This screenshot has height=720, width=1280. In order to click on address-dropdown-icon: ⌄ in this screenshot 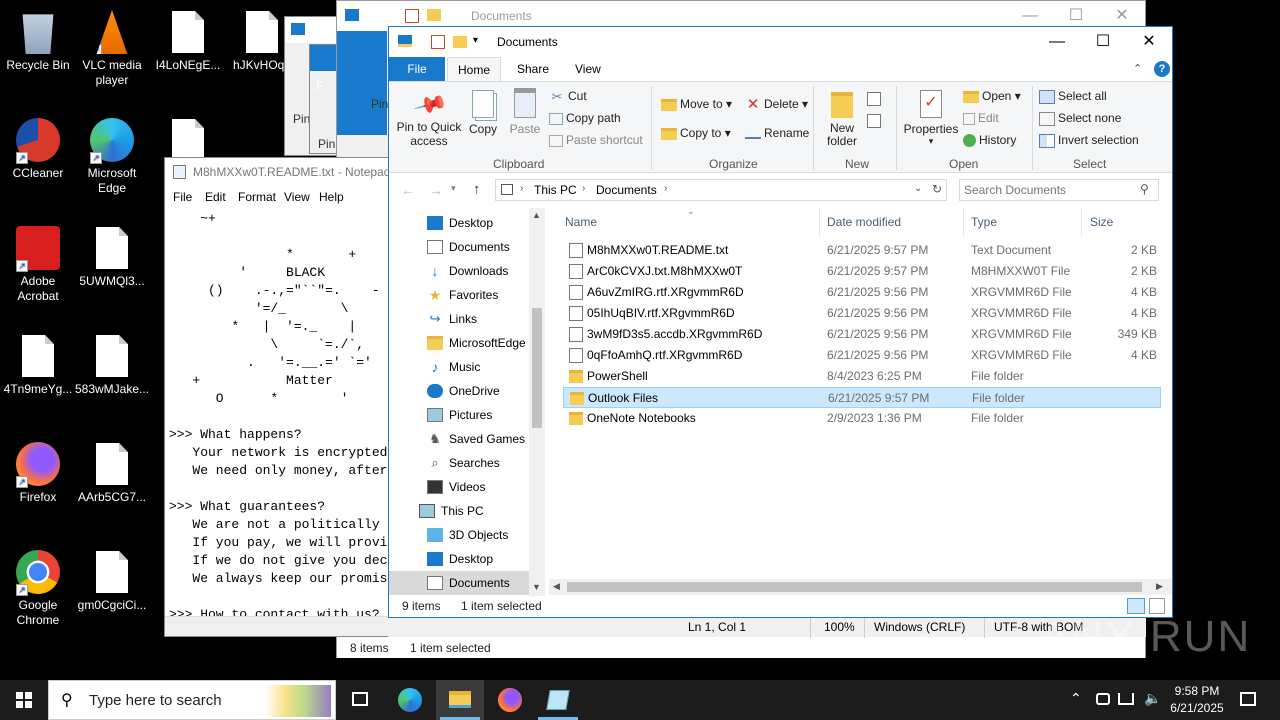, I will do `click(918, 188)`.